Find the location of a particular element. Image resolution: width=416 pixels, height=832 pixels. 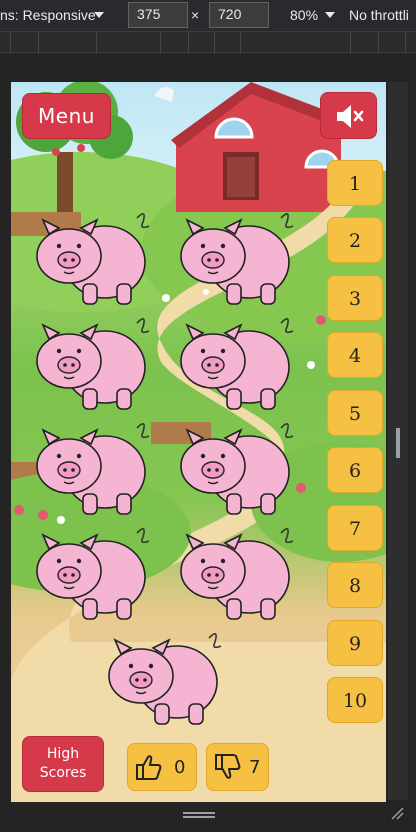

number-button-1: 1 is located at coordinates (355, 183).